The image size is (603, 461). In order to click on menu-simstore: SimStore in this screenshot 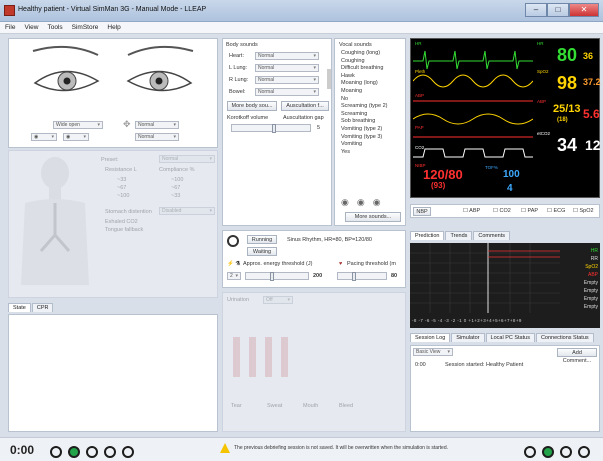, I will do `click(85, 26)`.